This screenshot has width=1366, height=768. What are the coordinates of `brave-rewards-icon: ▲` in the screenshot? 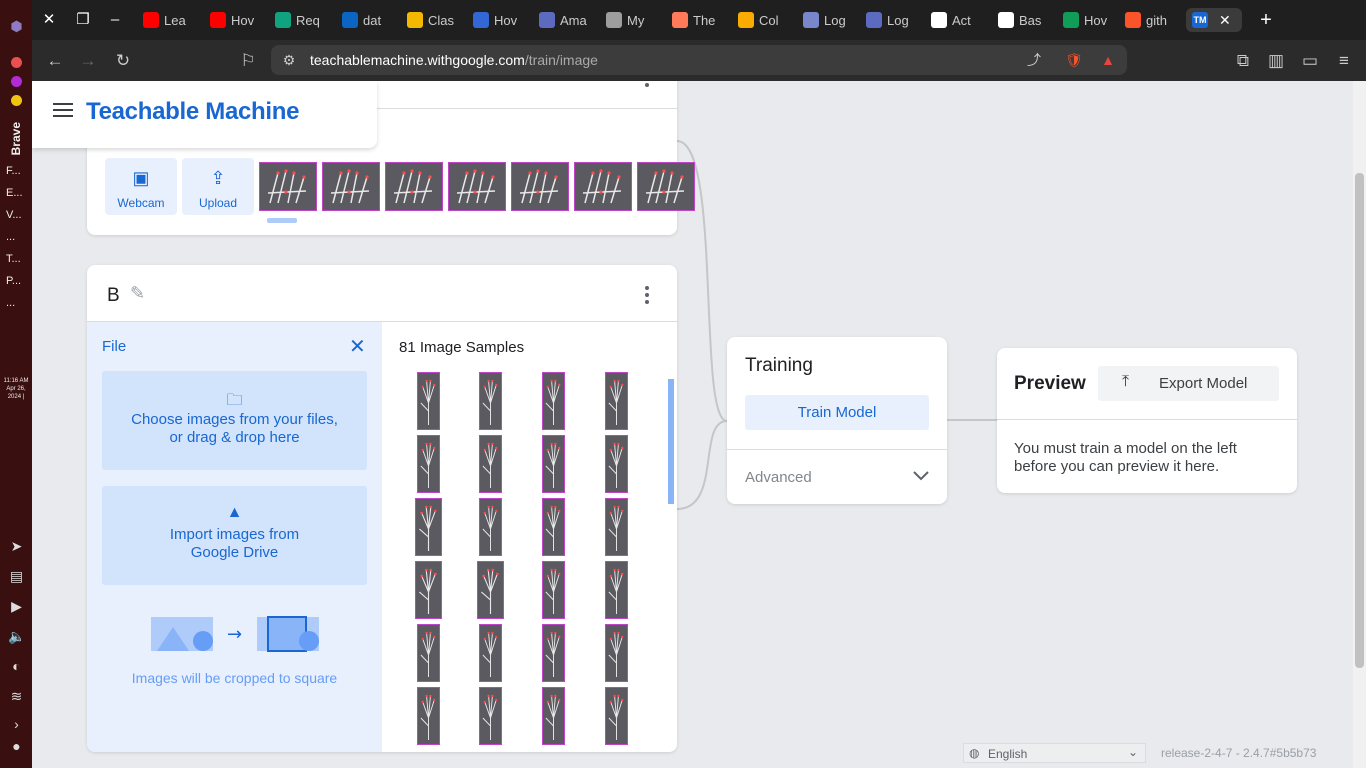 It's located at (1108, 60).